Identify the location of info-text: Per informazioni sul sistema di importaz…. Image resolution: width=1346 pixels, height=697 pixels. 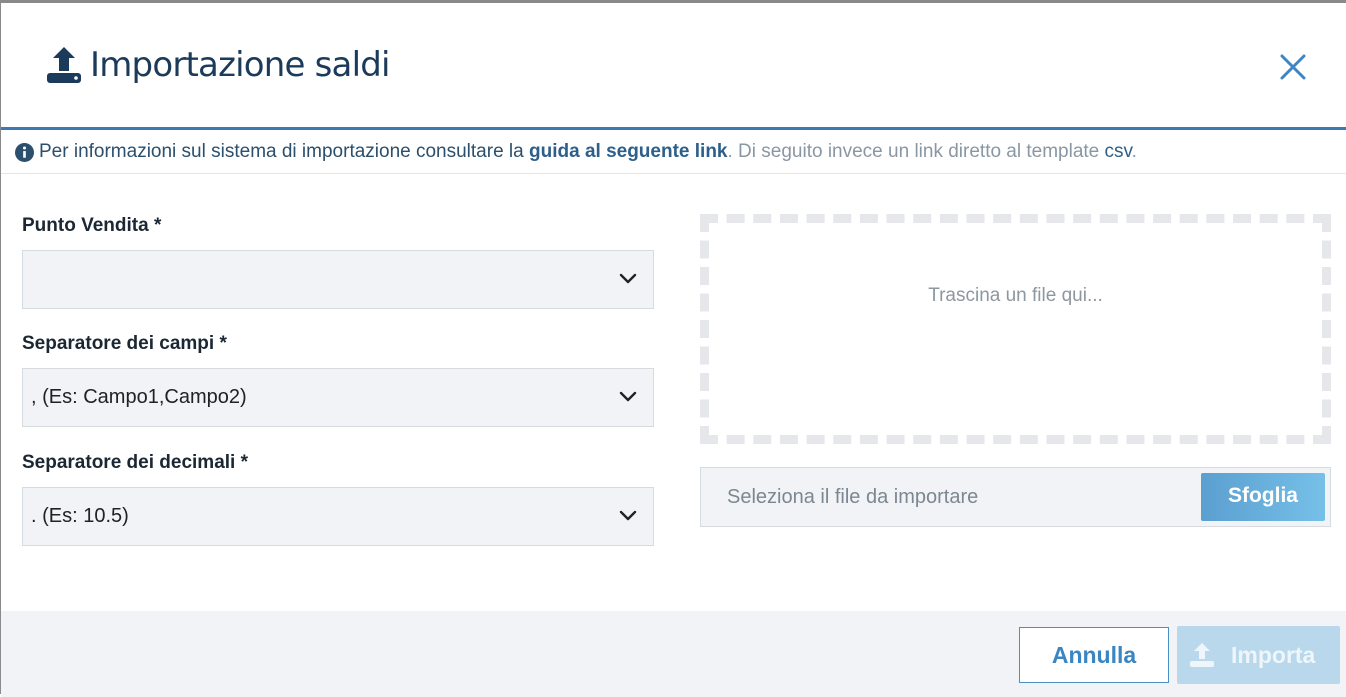
(588, 151).